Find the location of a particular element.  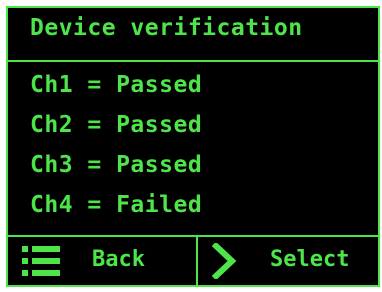

back-button-label: Back is located at coordinates (118, 259).